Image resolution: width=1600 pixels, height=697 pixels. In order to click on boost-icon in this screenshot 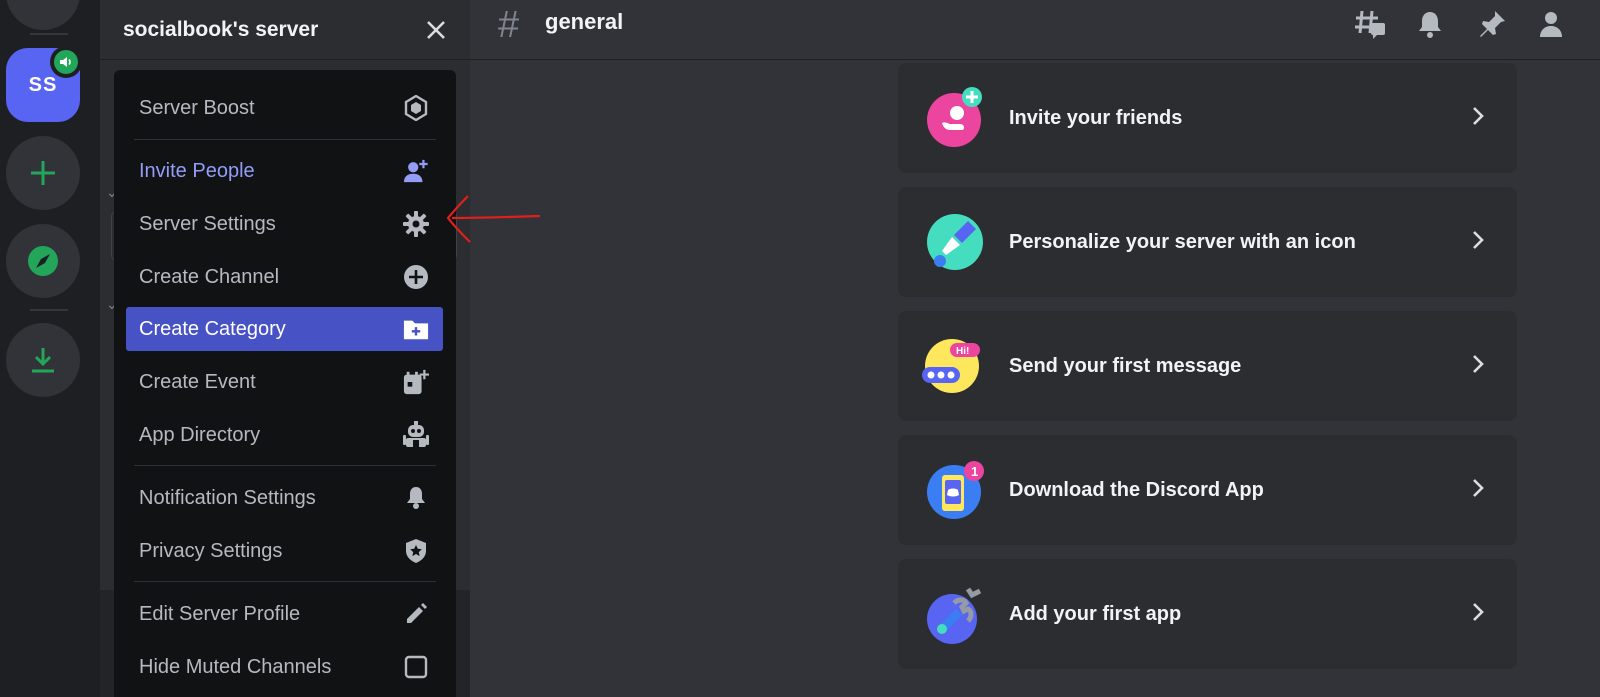, I will do `click(416, 108)`.